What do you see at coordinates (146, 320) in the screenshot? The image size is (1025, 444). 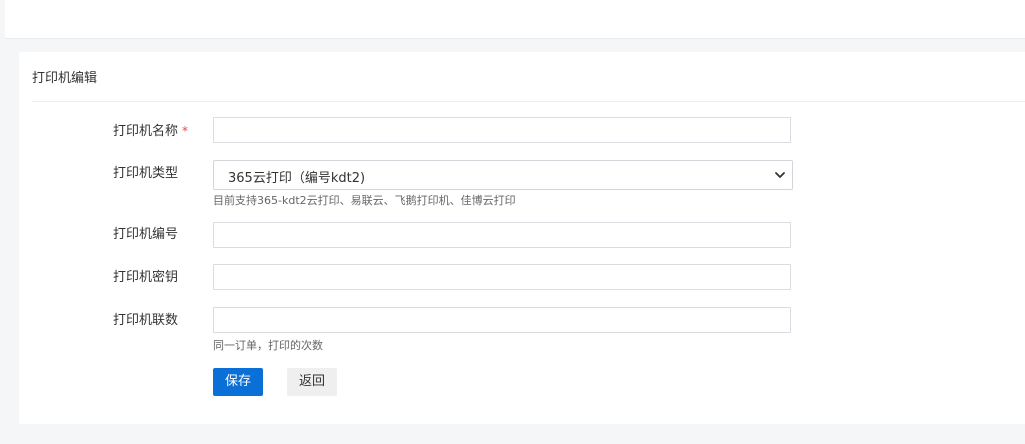 I see `printer-copies-label: 打印机联数` at bounding box center [146, 320].